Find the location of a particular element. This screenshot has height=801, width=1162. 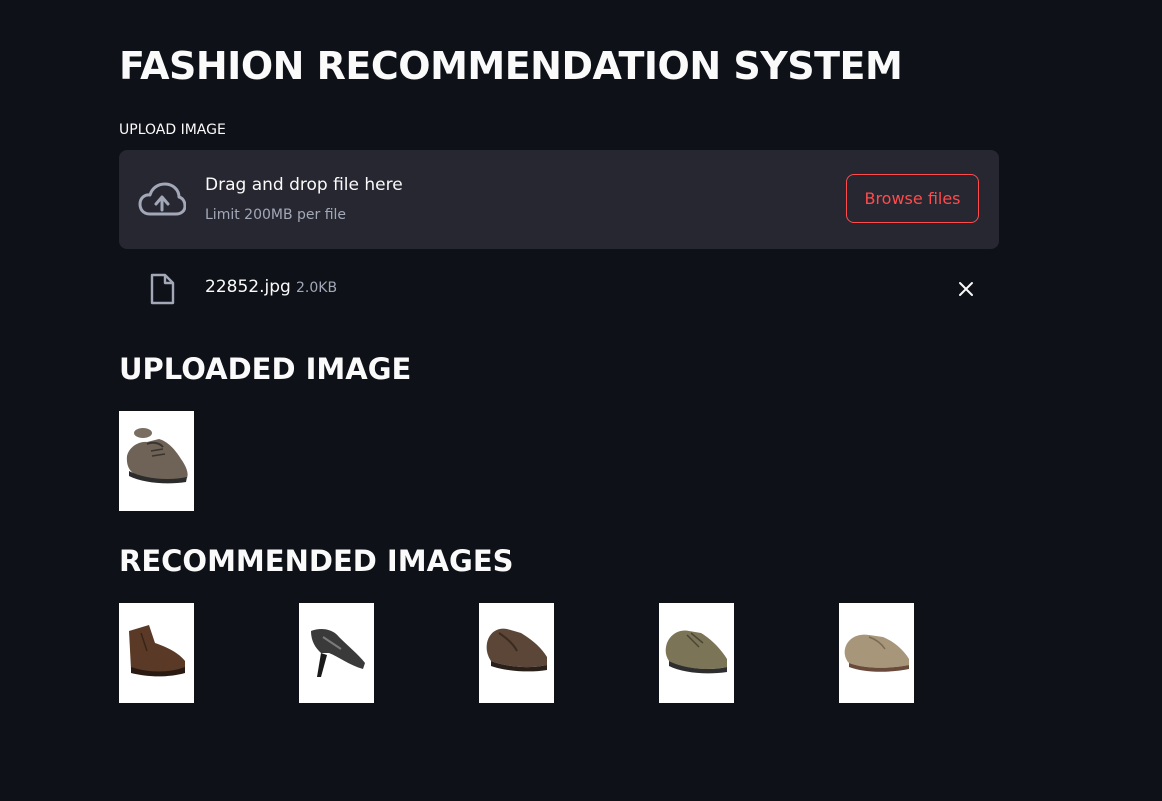

uploaded-file-row: 22852.jpg 2.0KB is located at coordinates (559, 289).